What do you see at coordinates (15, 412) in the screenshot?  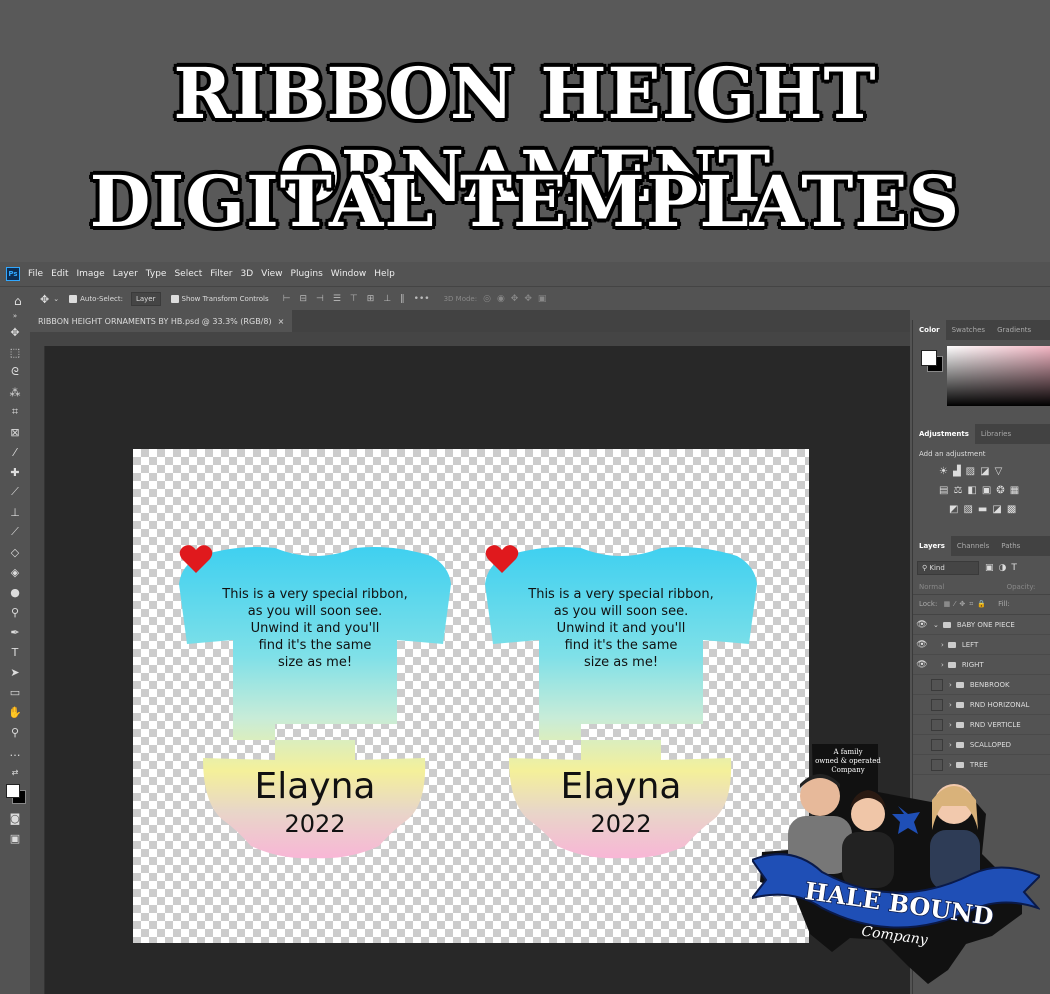 I see `crop-icon: ⌗` at bounding box center [15, 412].